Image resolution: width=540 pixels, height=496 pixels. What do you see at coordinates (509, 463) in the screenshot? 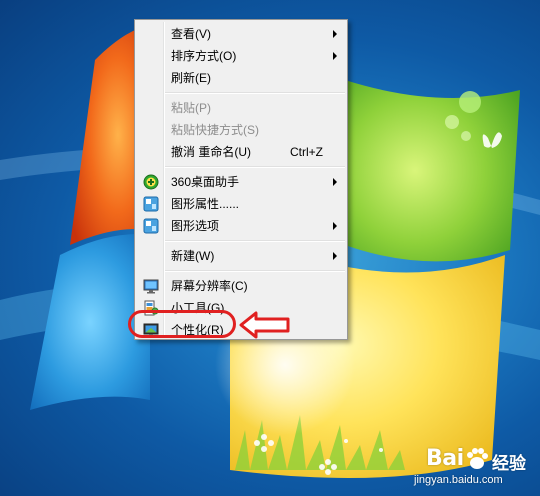
I see `watermark-brand-cn: 经验` at bounding box center [509, 463].